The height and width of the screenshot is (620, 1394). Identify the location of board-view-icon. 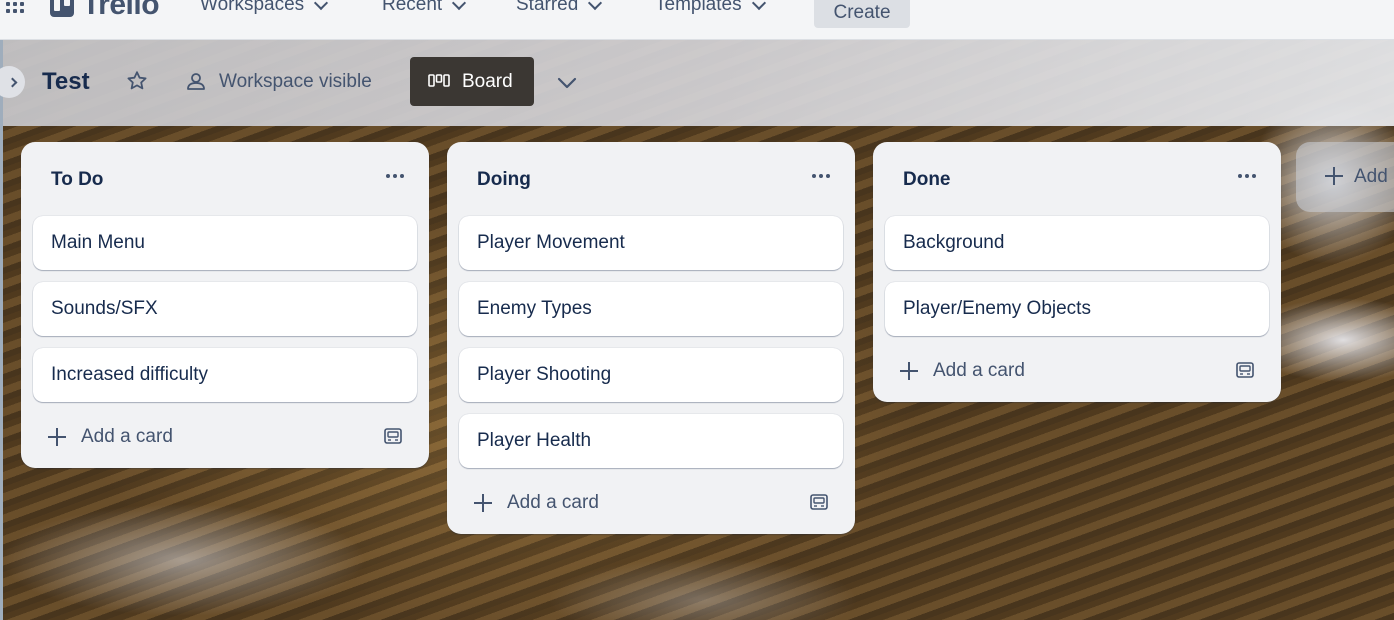
(439, 80).